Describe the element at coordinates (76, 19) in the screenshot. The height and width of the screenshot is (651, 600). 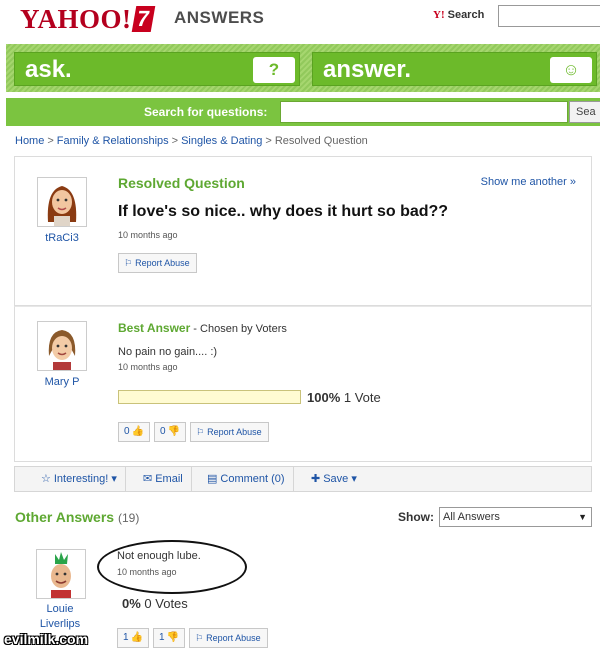
I see `logo-text: YAHOO!` at that location.